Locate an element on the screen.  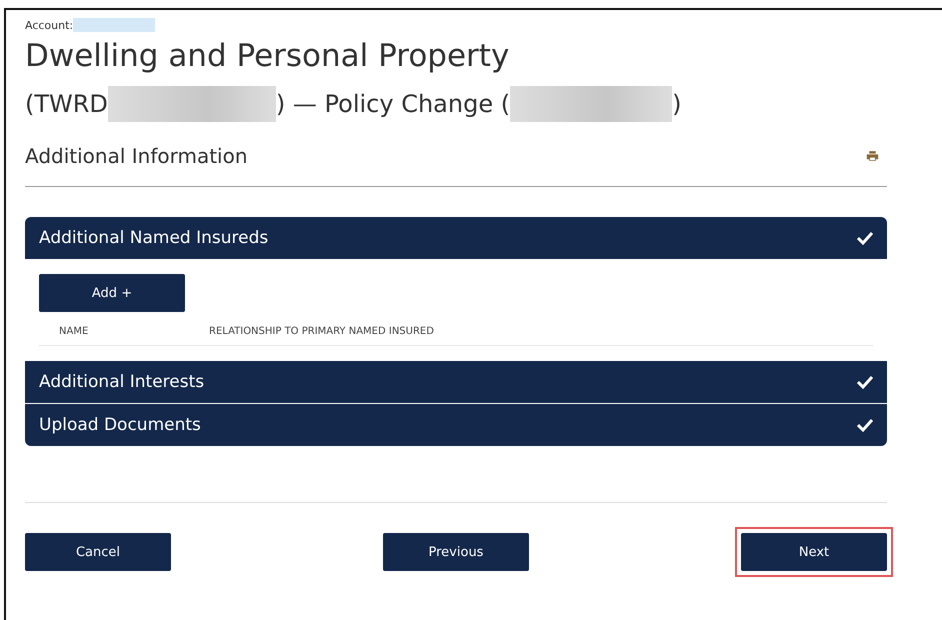
accordion-header: Additional Interests is located at coordinates (456, 381).